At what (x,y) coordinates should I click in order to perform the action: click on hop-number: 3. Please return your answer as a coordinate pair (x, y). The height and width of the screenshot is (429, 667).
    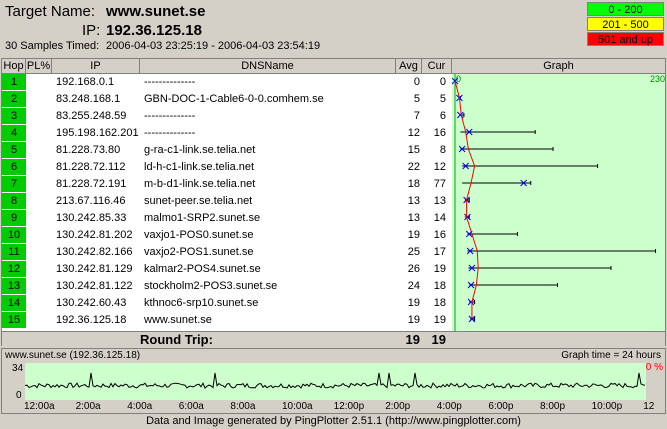
    Looking at the image, I should click on (14, 116).